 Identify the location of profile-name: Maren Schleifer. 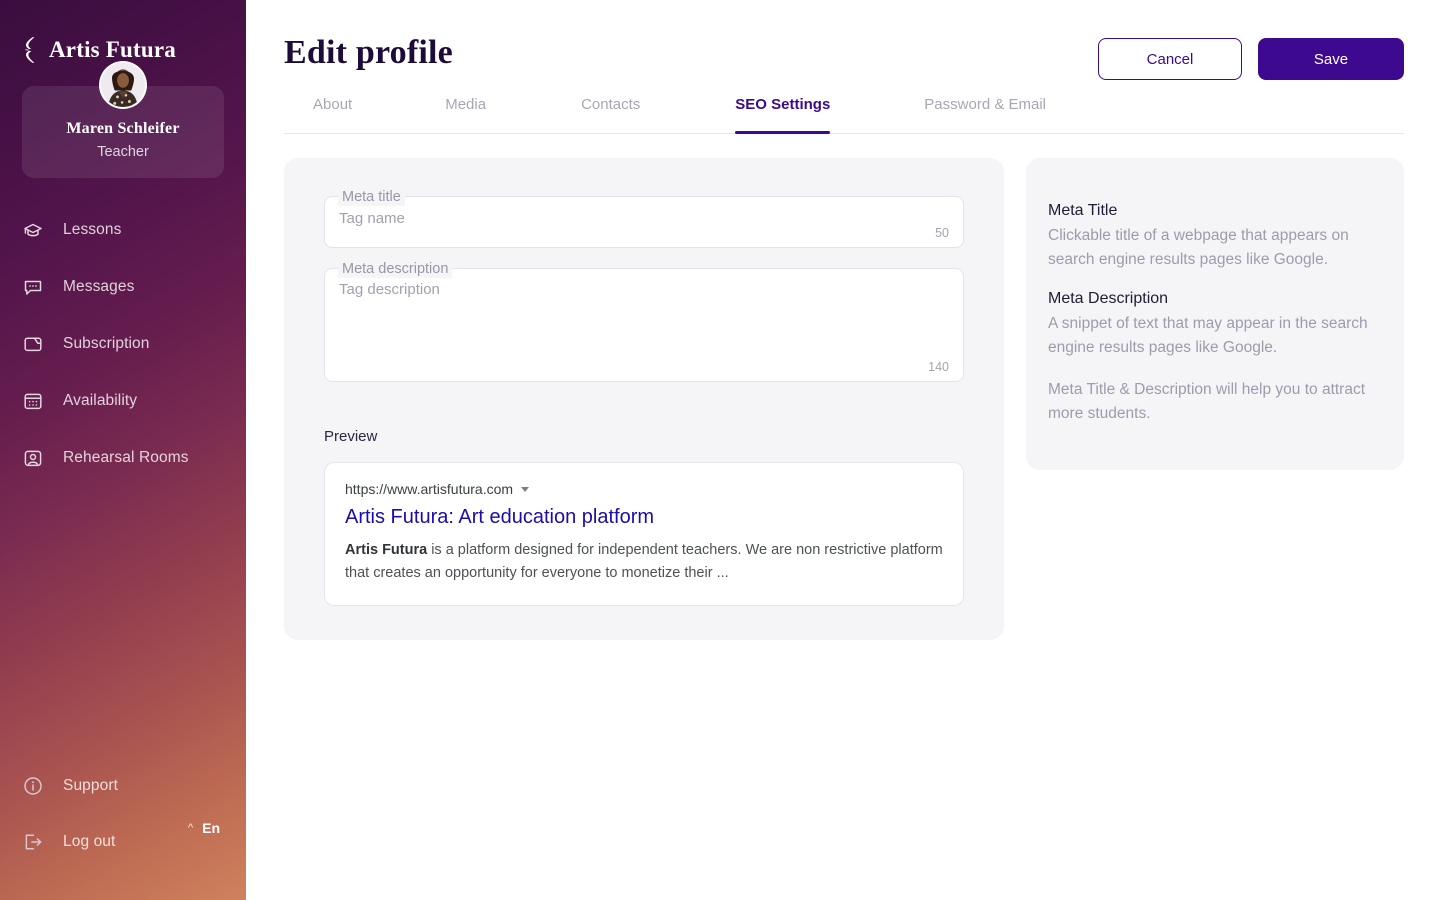
(123, 128).